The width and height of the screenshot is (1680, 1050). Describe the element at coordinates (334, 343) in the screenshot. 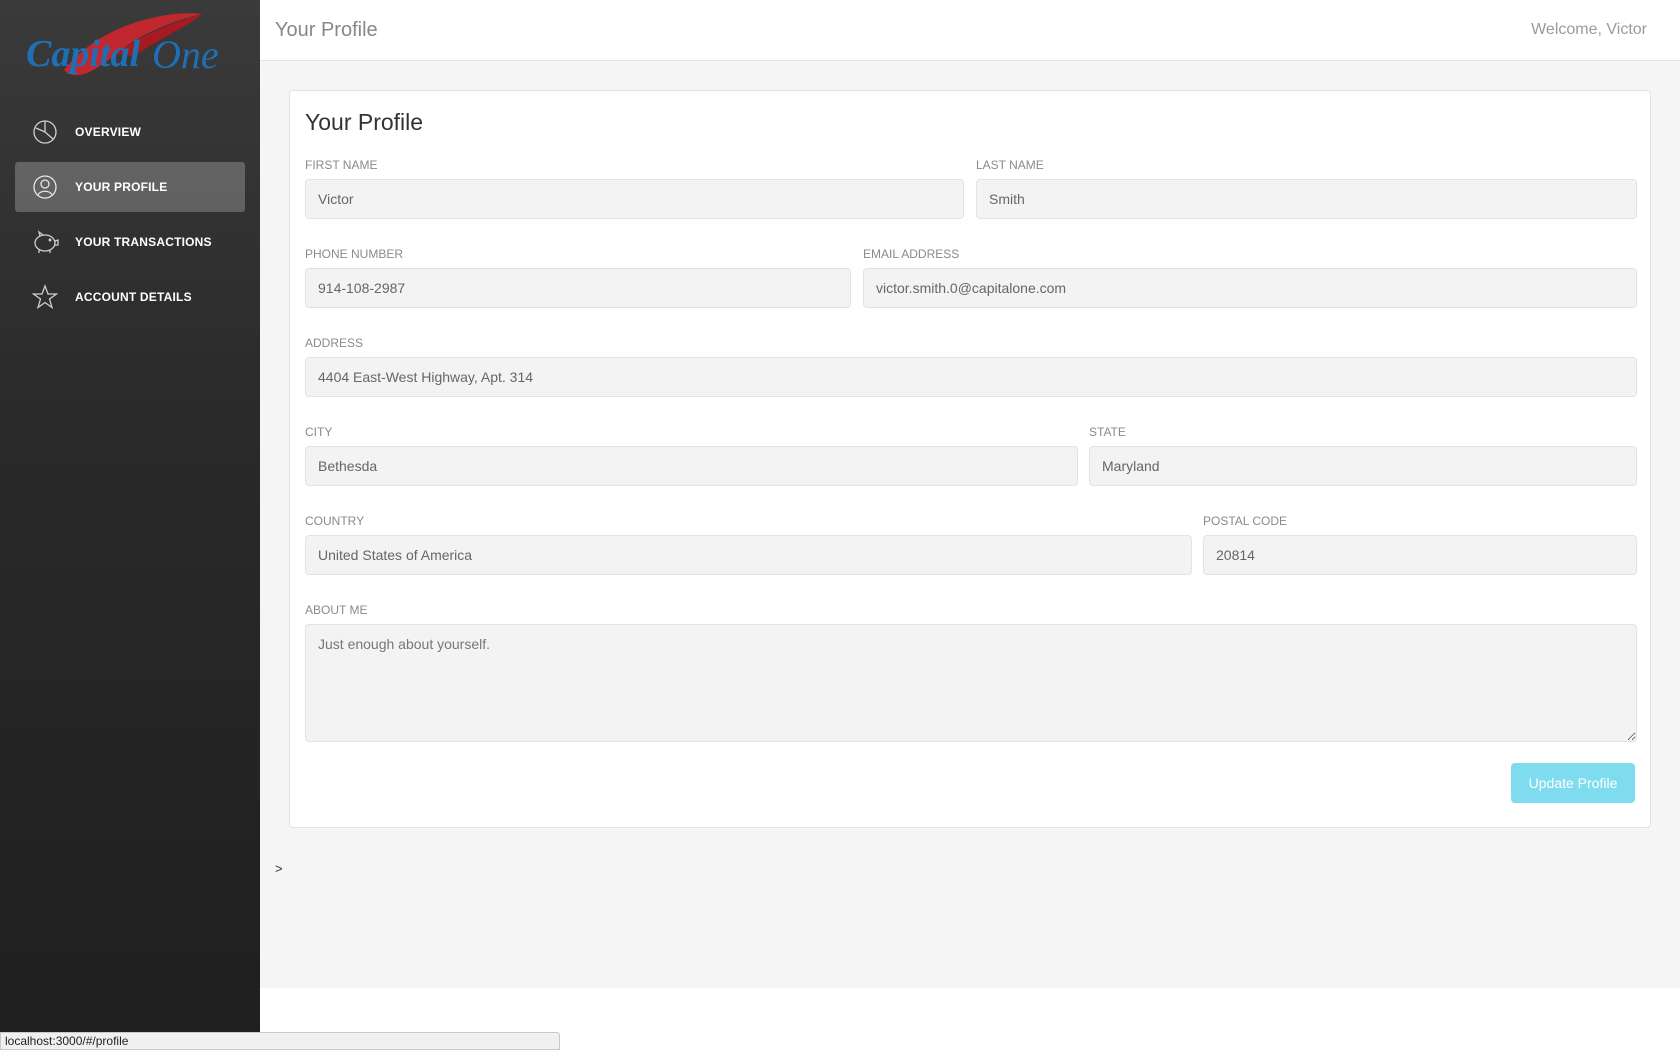

I see `address-label: ADDRESS` at that location.